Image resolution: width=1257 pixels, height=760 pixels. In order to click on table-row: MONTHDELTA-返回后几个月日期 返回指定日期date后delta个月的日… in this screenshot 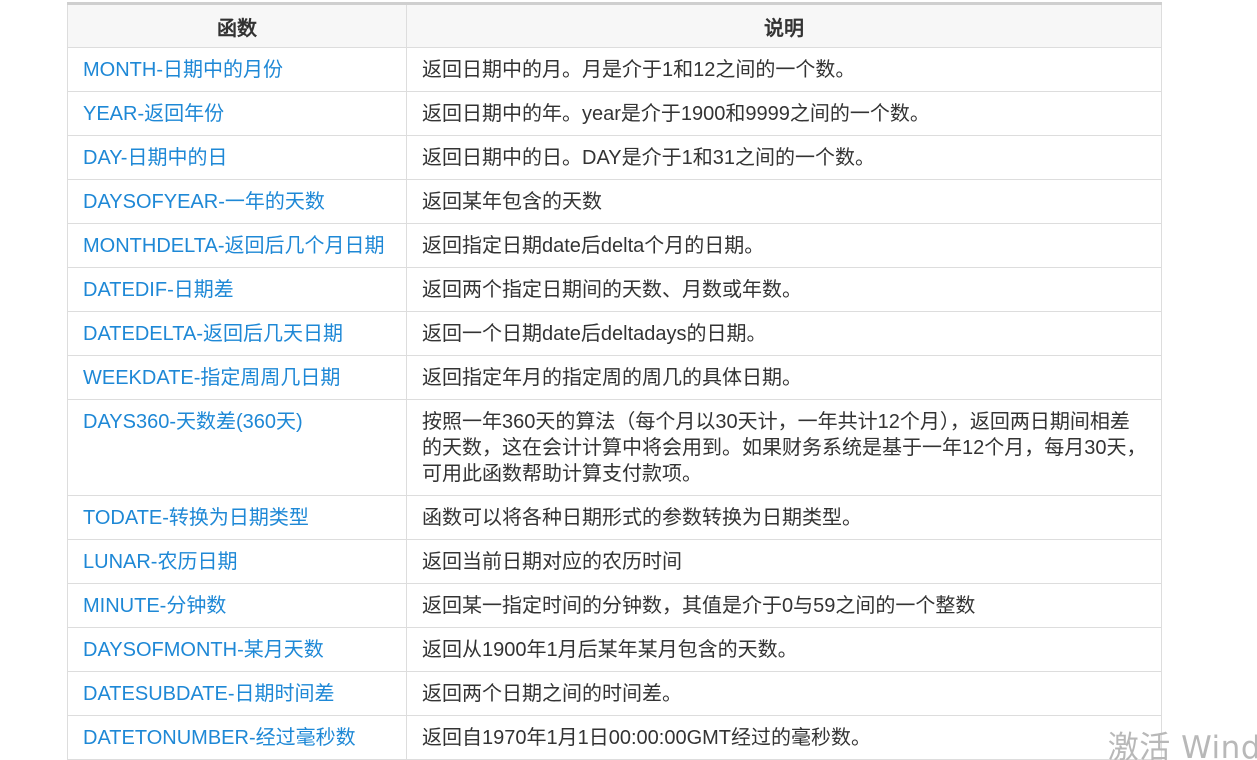, I will do `click(614, 245)`.